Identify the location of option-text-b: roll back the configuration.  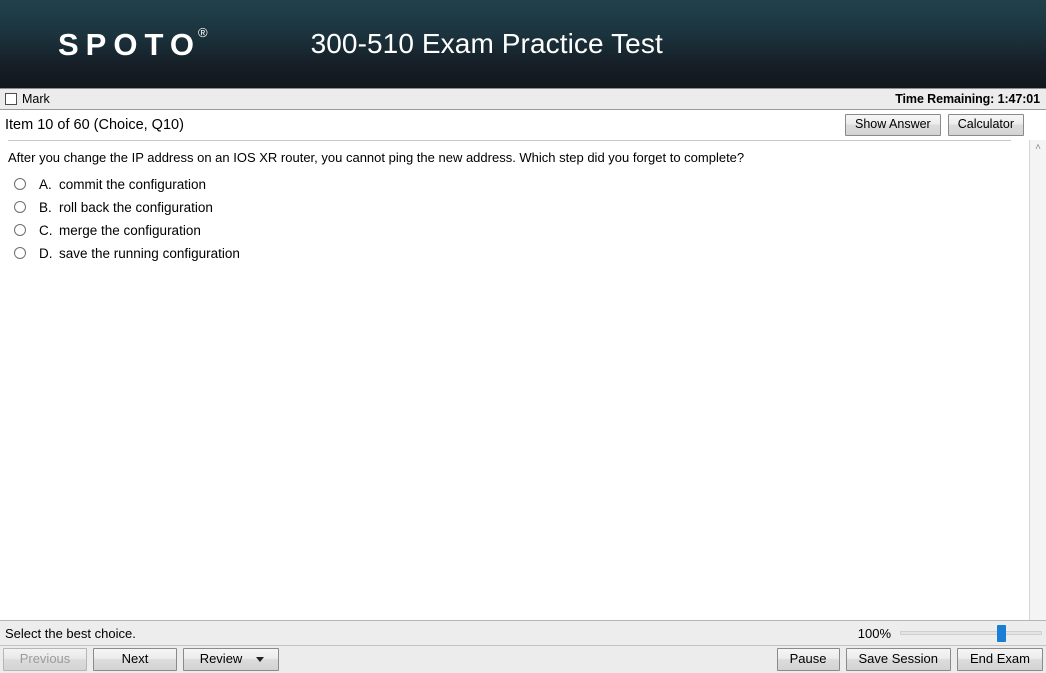
(136, 207).